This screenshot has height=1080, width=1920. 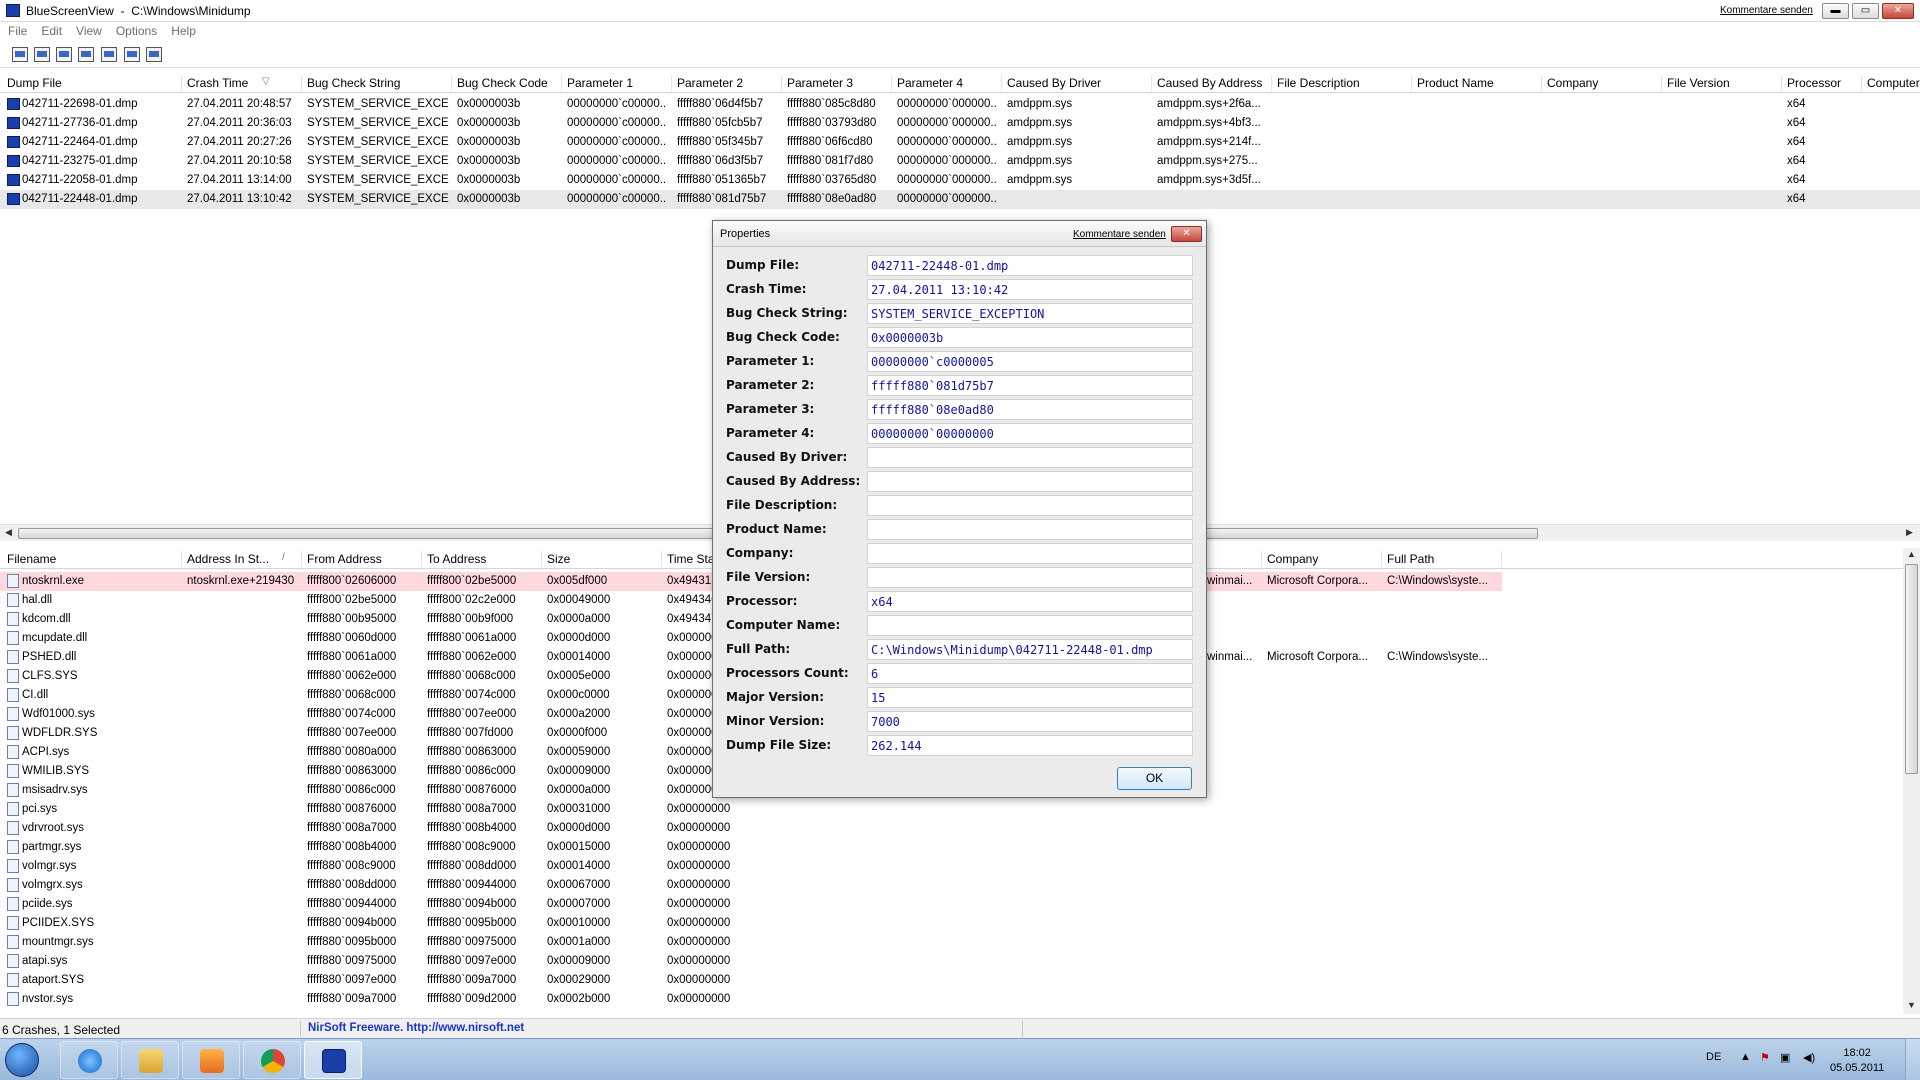 What do you see at coordinates (1030, 745) in the screenshot?
I see `property-value-field: 262.144` at bounding box center [1030, 745].